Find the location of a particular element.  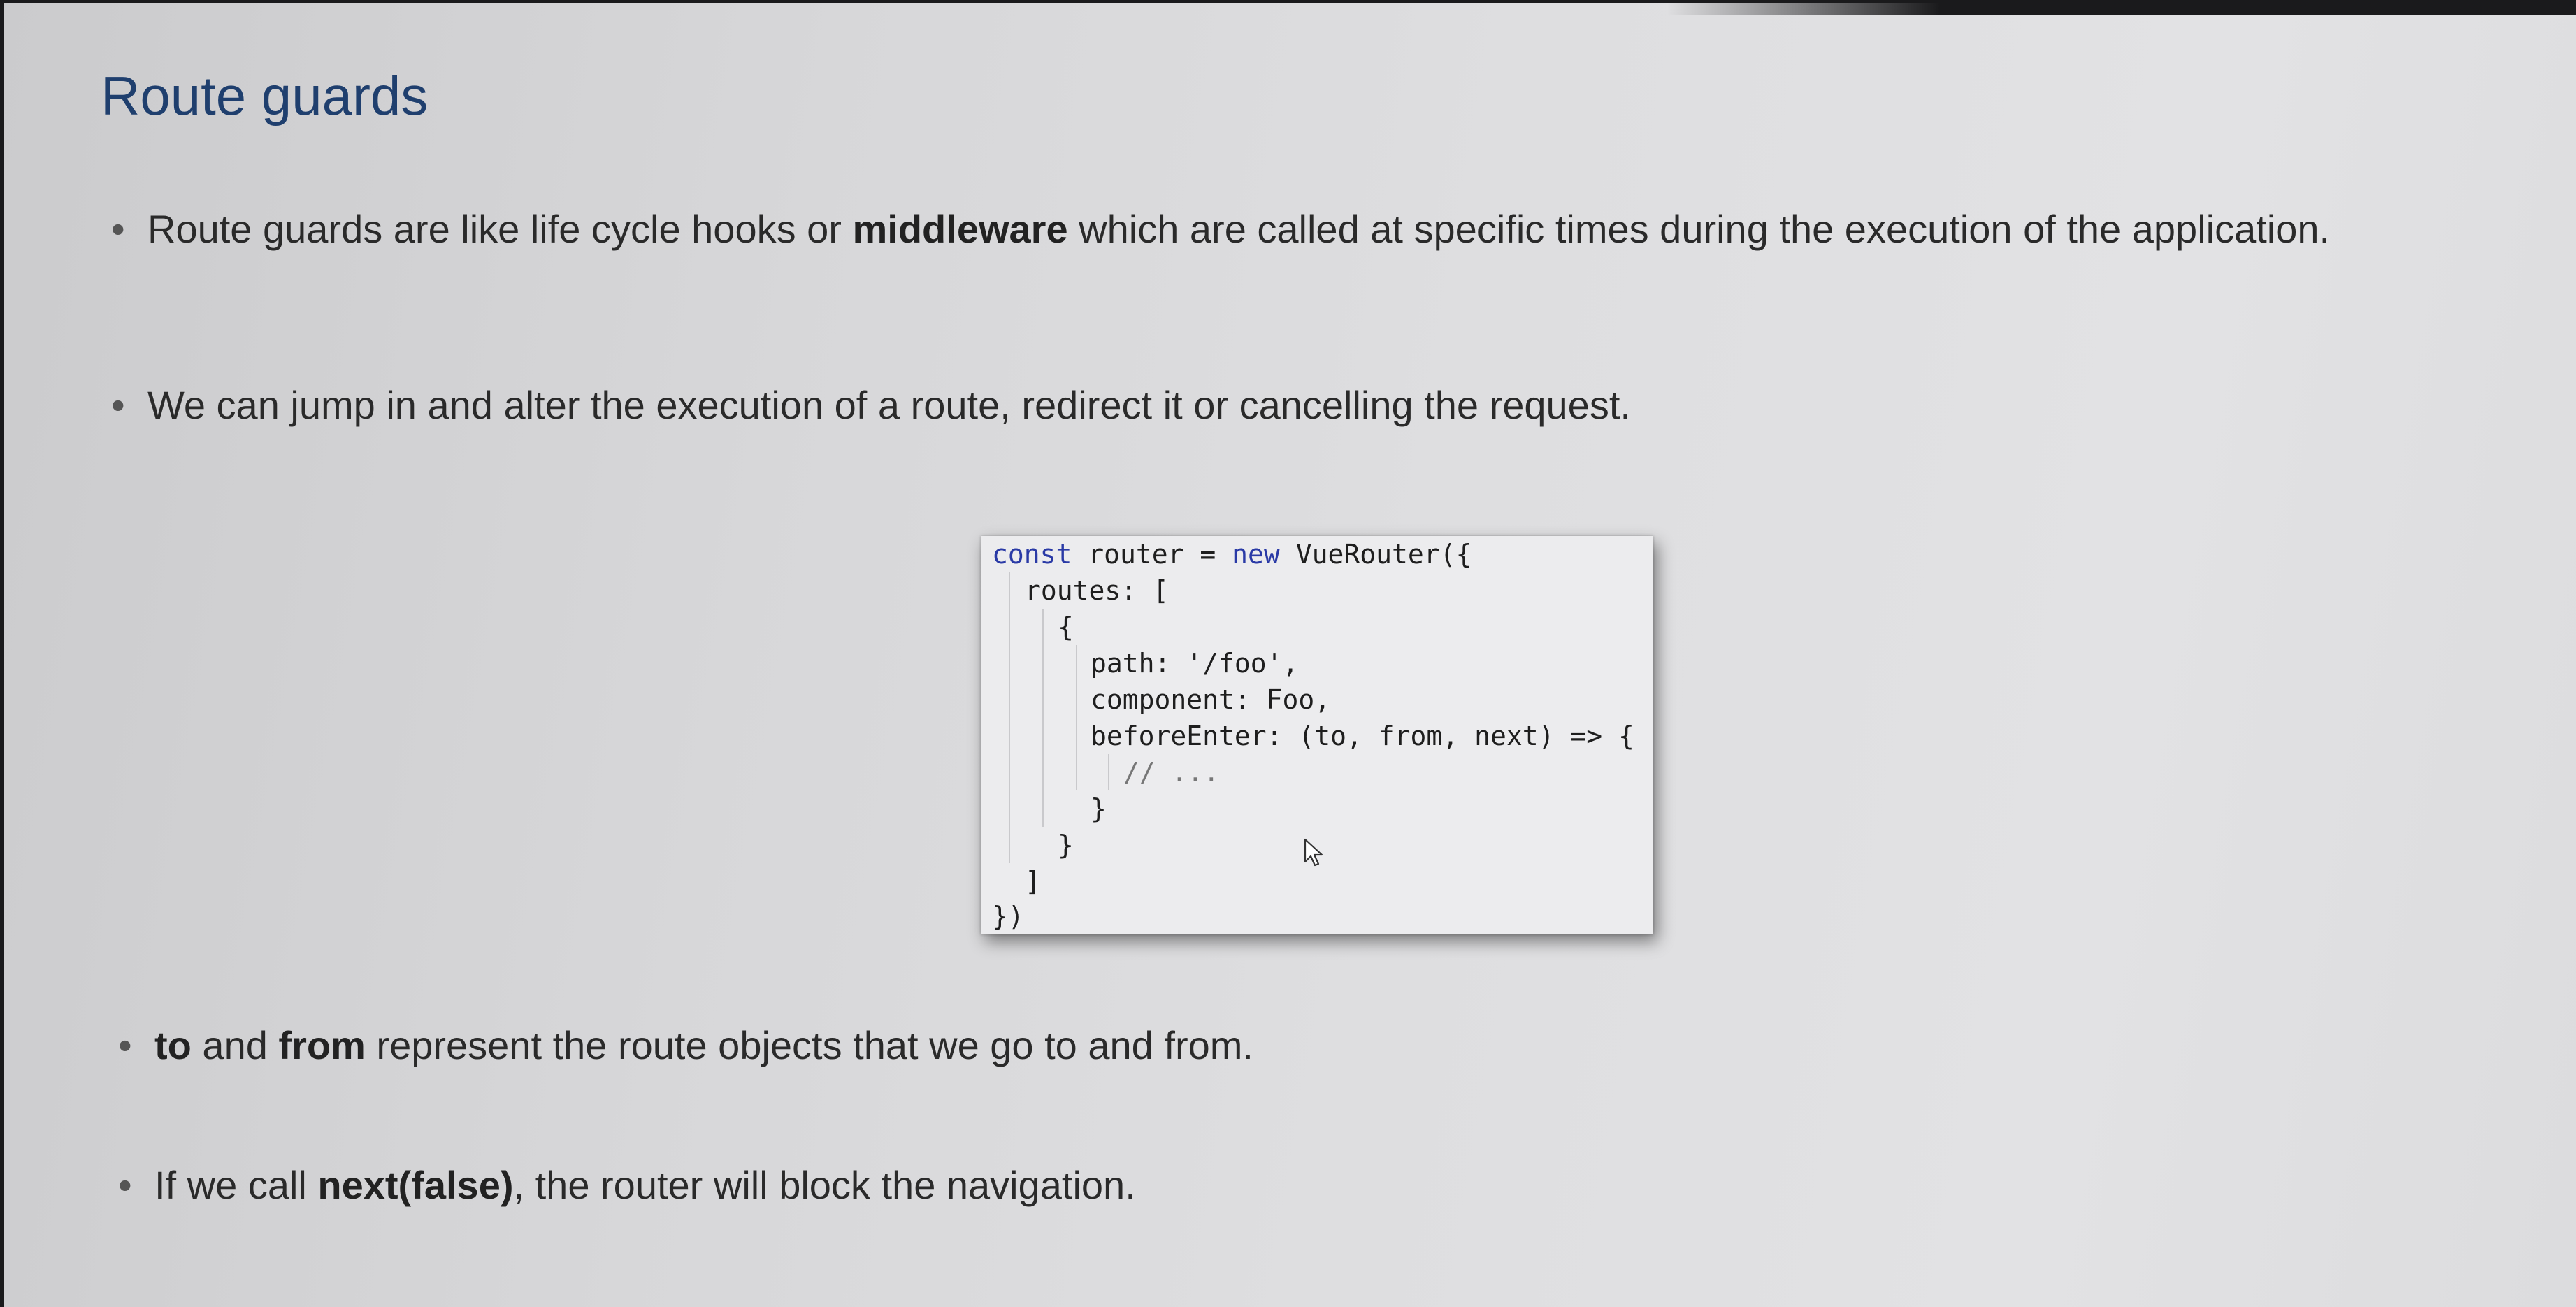

code-line: beforeEnter: (to, from, next) => { is located at coordinates (1362, 736).